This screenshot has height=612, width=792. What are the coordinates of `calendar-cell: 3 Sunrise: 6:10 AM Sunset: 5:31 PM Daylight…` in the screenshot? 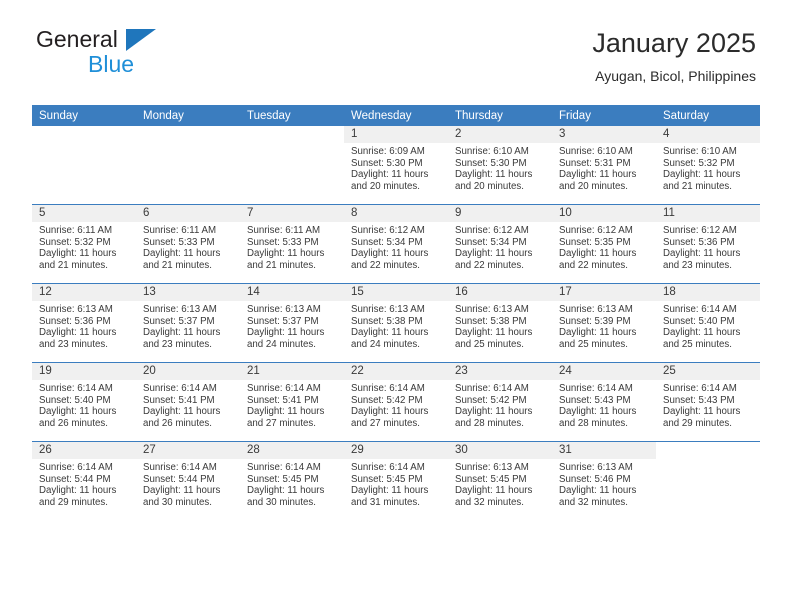 It's located at (604, 165).